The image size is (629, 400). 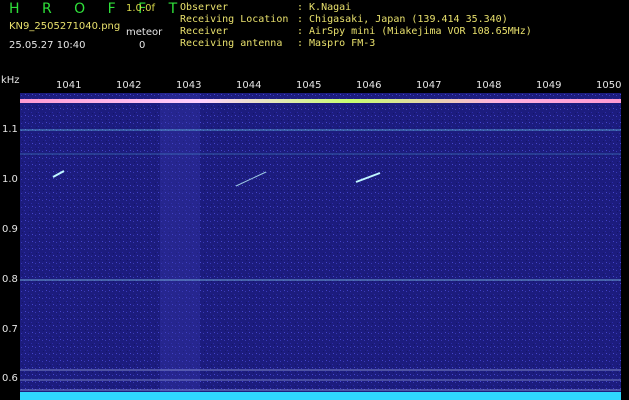 I want to click on info-row-antenna: Receiving antenna : Maspro FM-3, so click(x=277, y=43).